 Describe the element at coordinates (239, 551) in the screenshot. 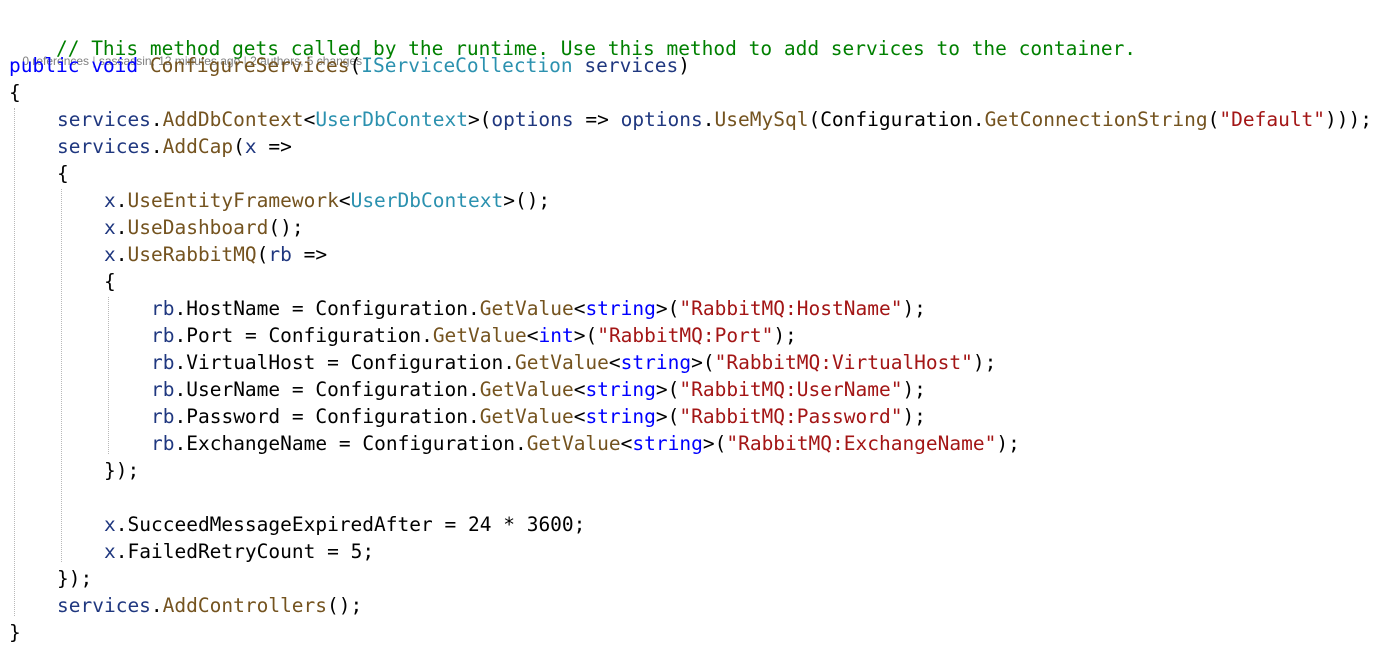

I see `code-line-failed-retry: x.FailedRetryCount = 5;` at that location.